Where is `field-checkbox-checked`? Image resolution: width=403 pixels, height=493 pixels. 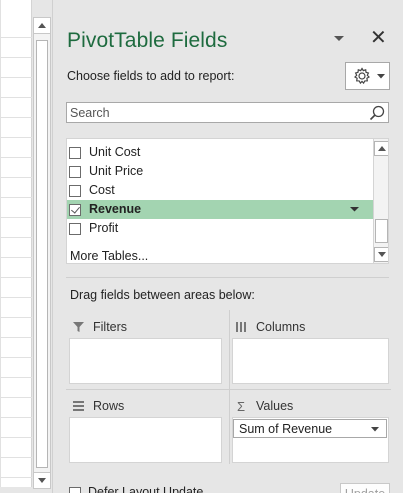 field-checkbox-checked is located at coordinates (75, 210).